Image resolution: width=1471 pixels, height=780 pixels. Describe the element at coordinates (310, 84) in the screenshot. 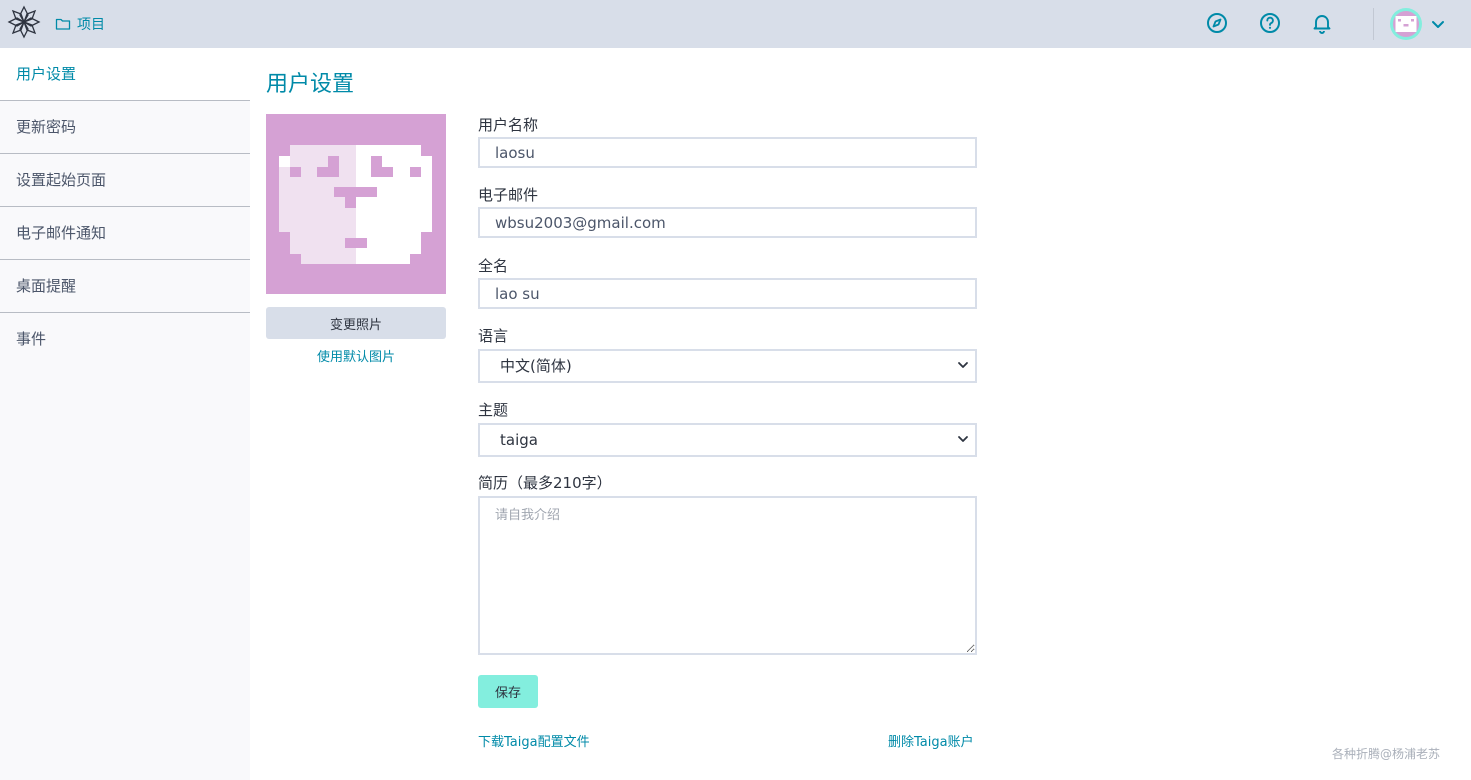

I see `page-title: 用户设置` at that location.